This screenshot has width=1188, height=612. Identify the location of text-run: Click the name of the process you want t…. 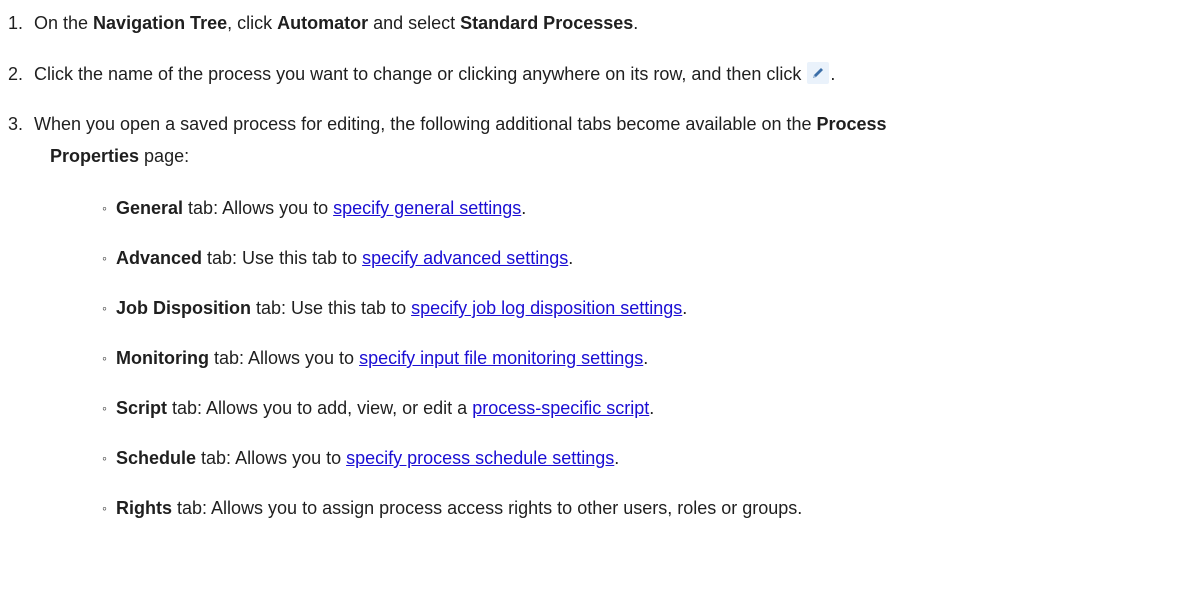
(418, 74).